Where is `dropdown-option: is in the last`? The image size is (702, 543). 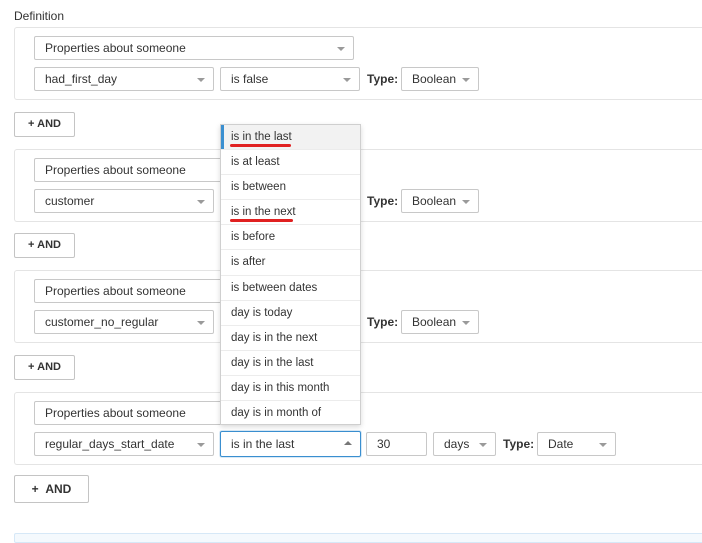 dropdown-option: is in the last is located at coordinates (290, 138).